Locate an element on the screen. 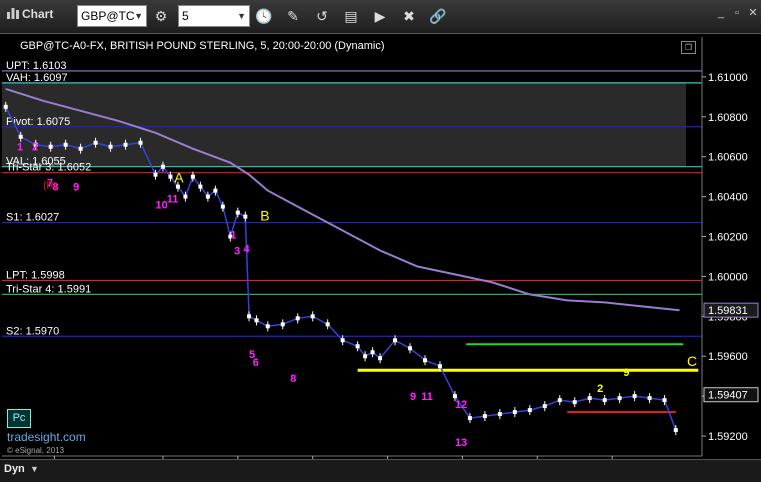 This screenshot has width=761, height=482. level-label: Tri-Star 4: 1.5991 is located at coordinates (48, 289).